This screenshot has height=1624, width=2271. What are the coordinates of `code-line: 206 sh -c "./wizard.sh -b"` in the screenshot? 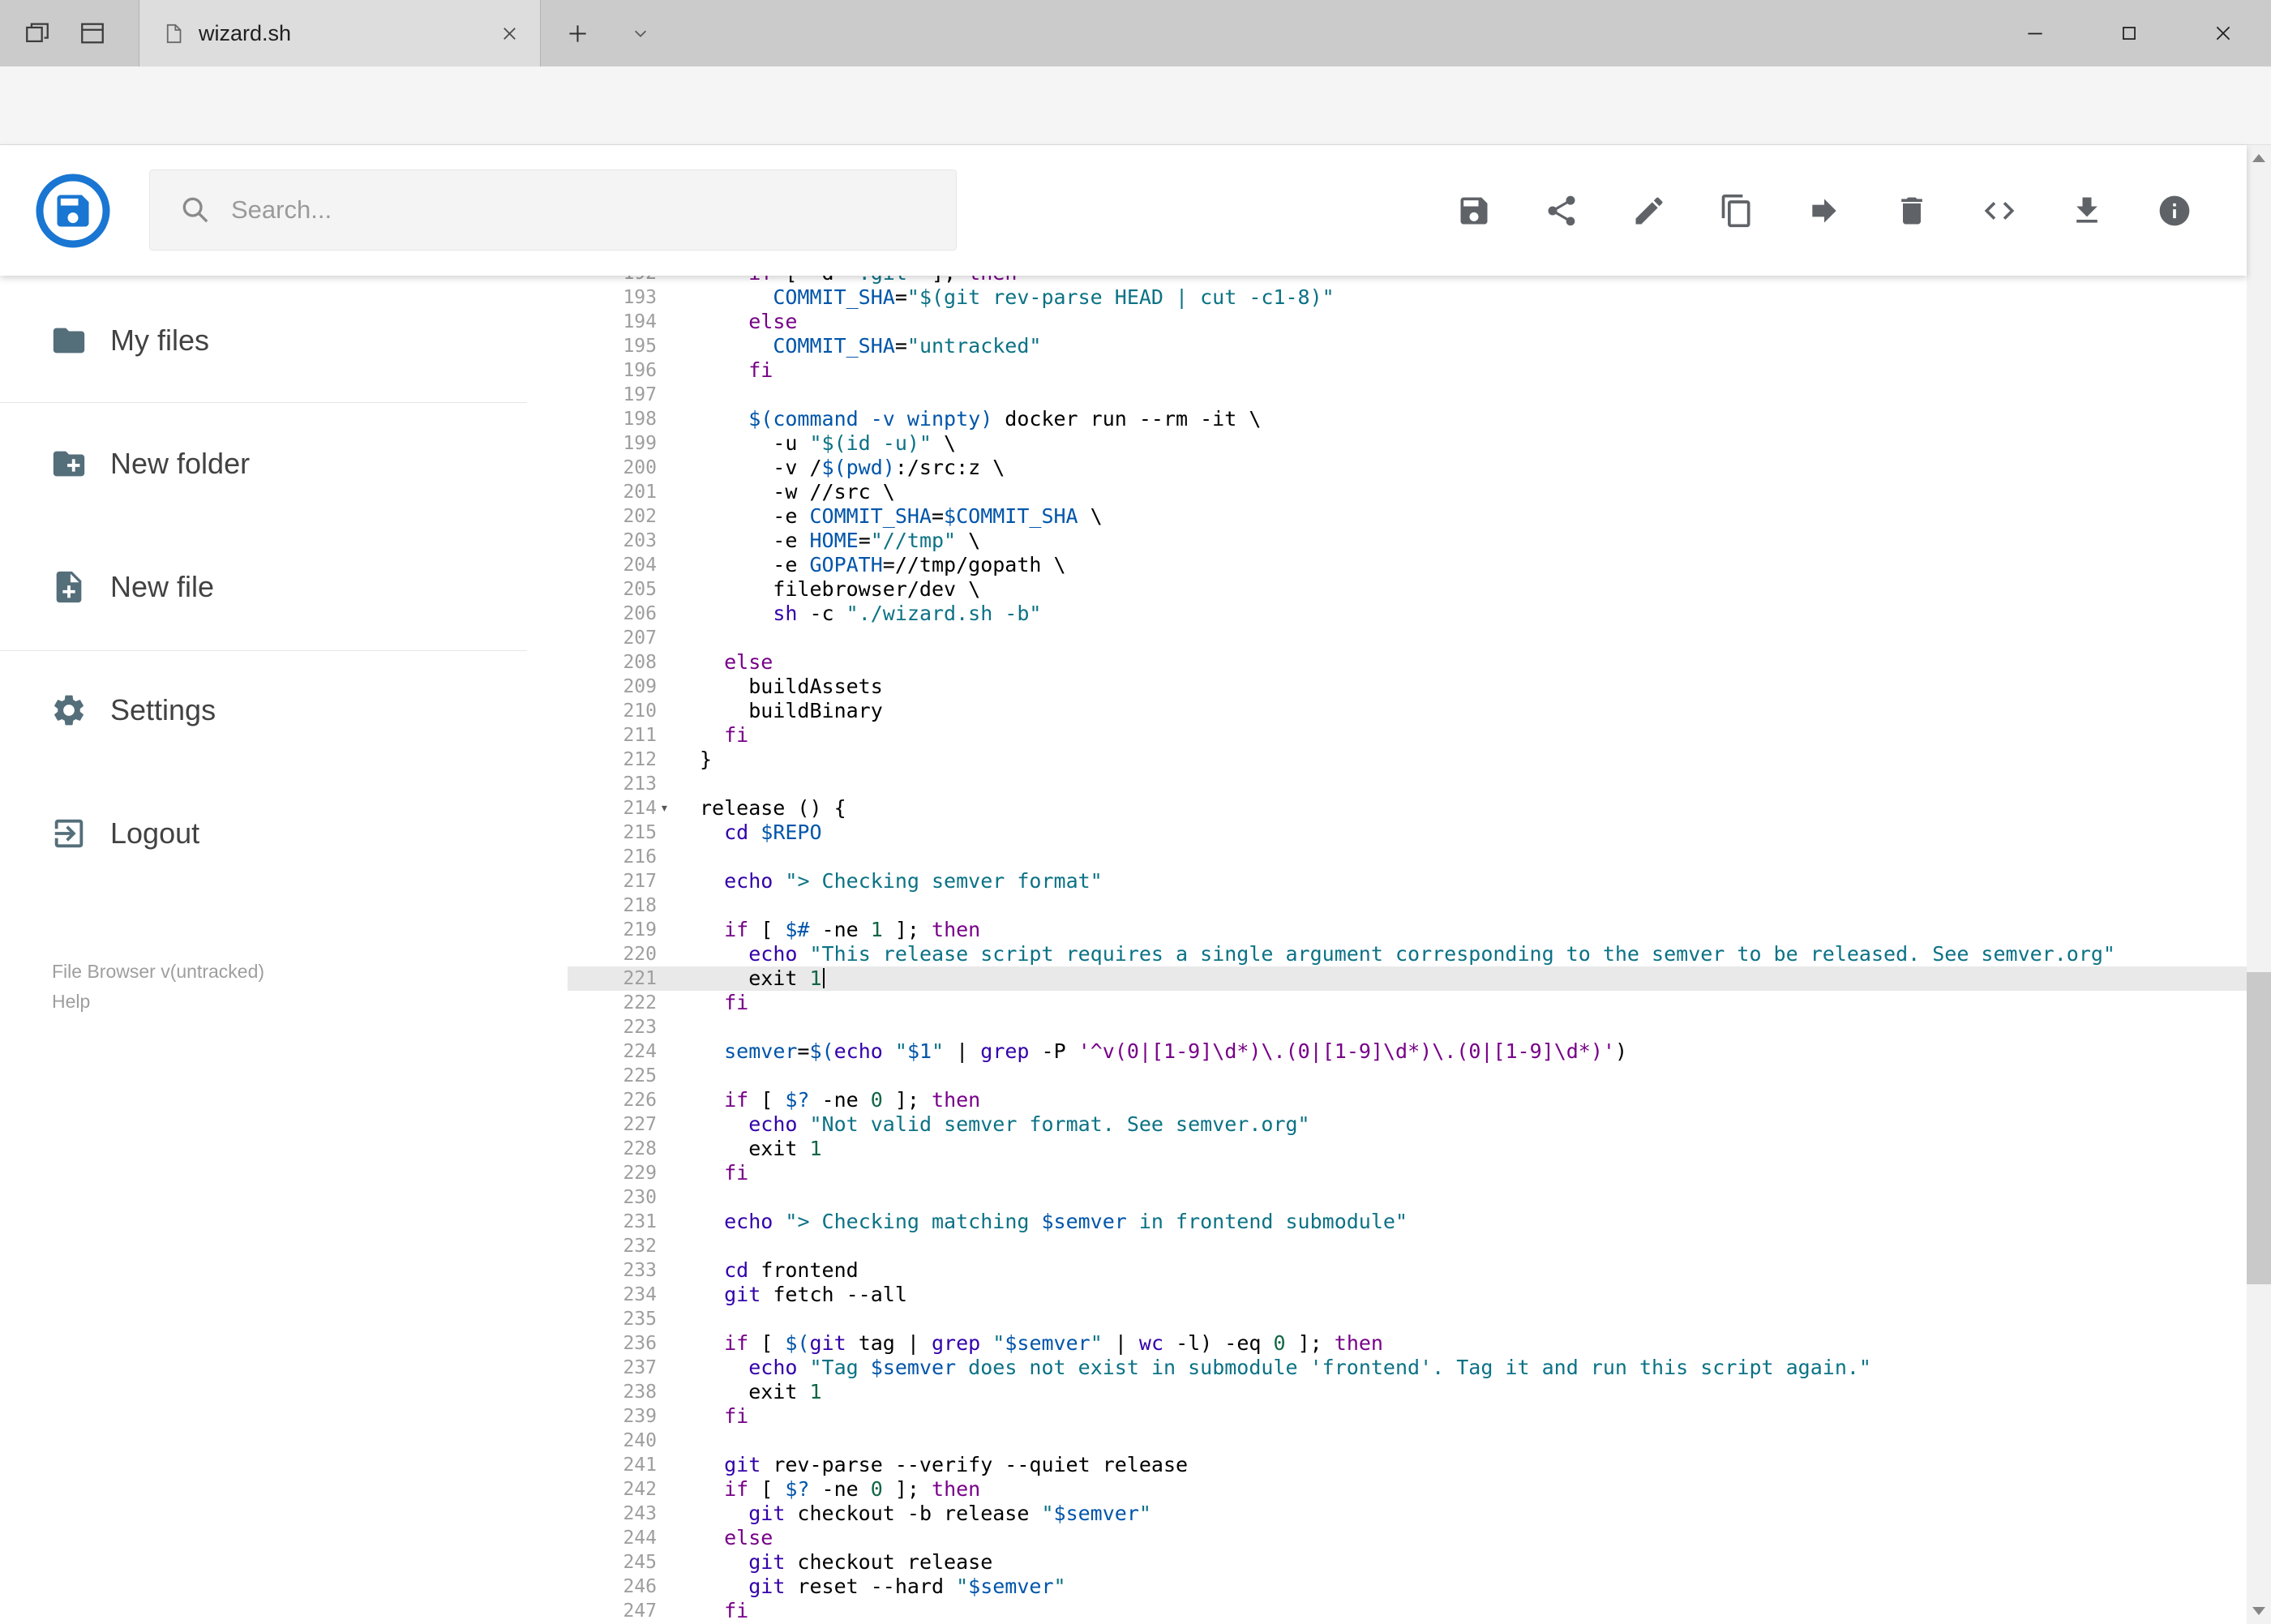 It's located at (1407, 614).